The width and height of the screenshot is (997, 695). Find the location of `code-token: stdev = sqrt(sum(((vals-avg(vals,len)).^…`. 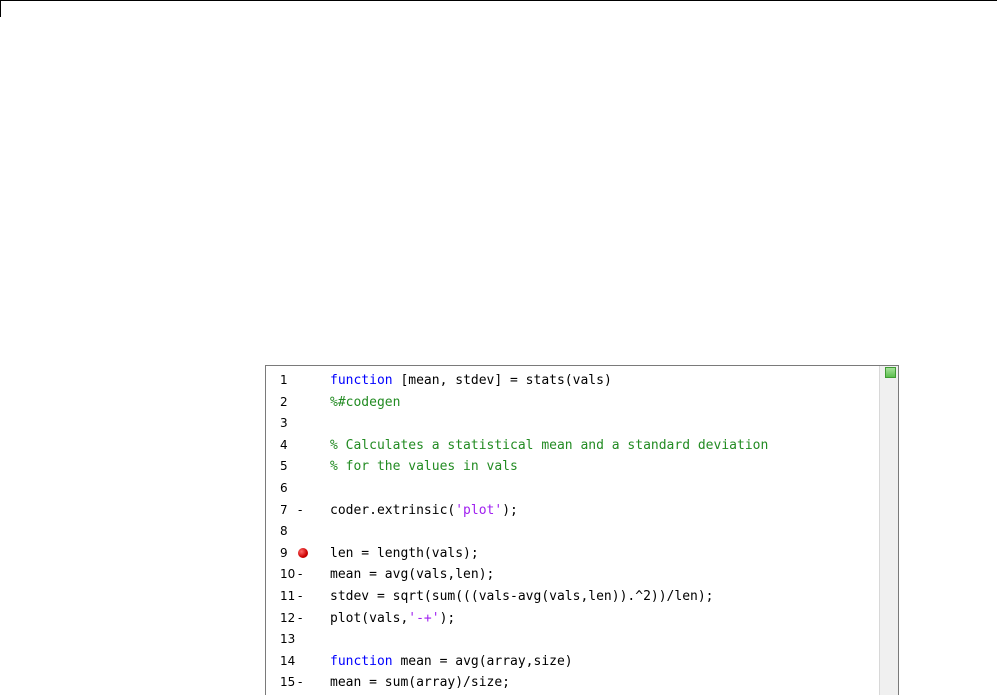

code-token: stdev = sqrt(sum(((vals-avg(vals,len)).^… is located at coordinates (522, 596).